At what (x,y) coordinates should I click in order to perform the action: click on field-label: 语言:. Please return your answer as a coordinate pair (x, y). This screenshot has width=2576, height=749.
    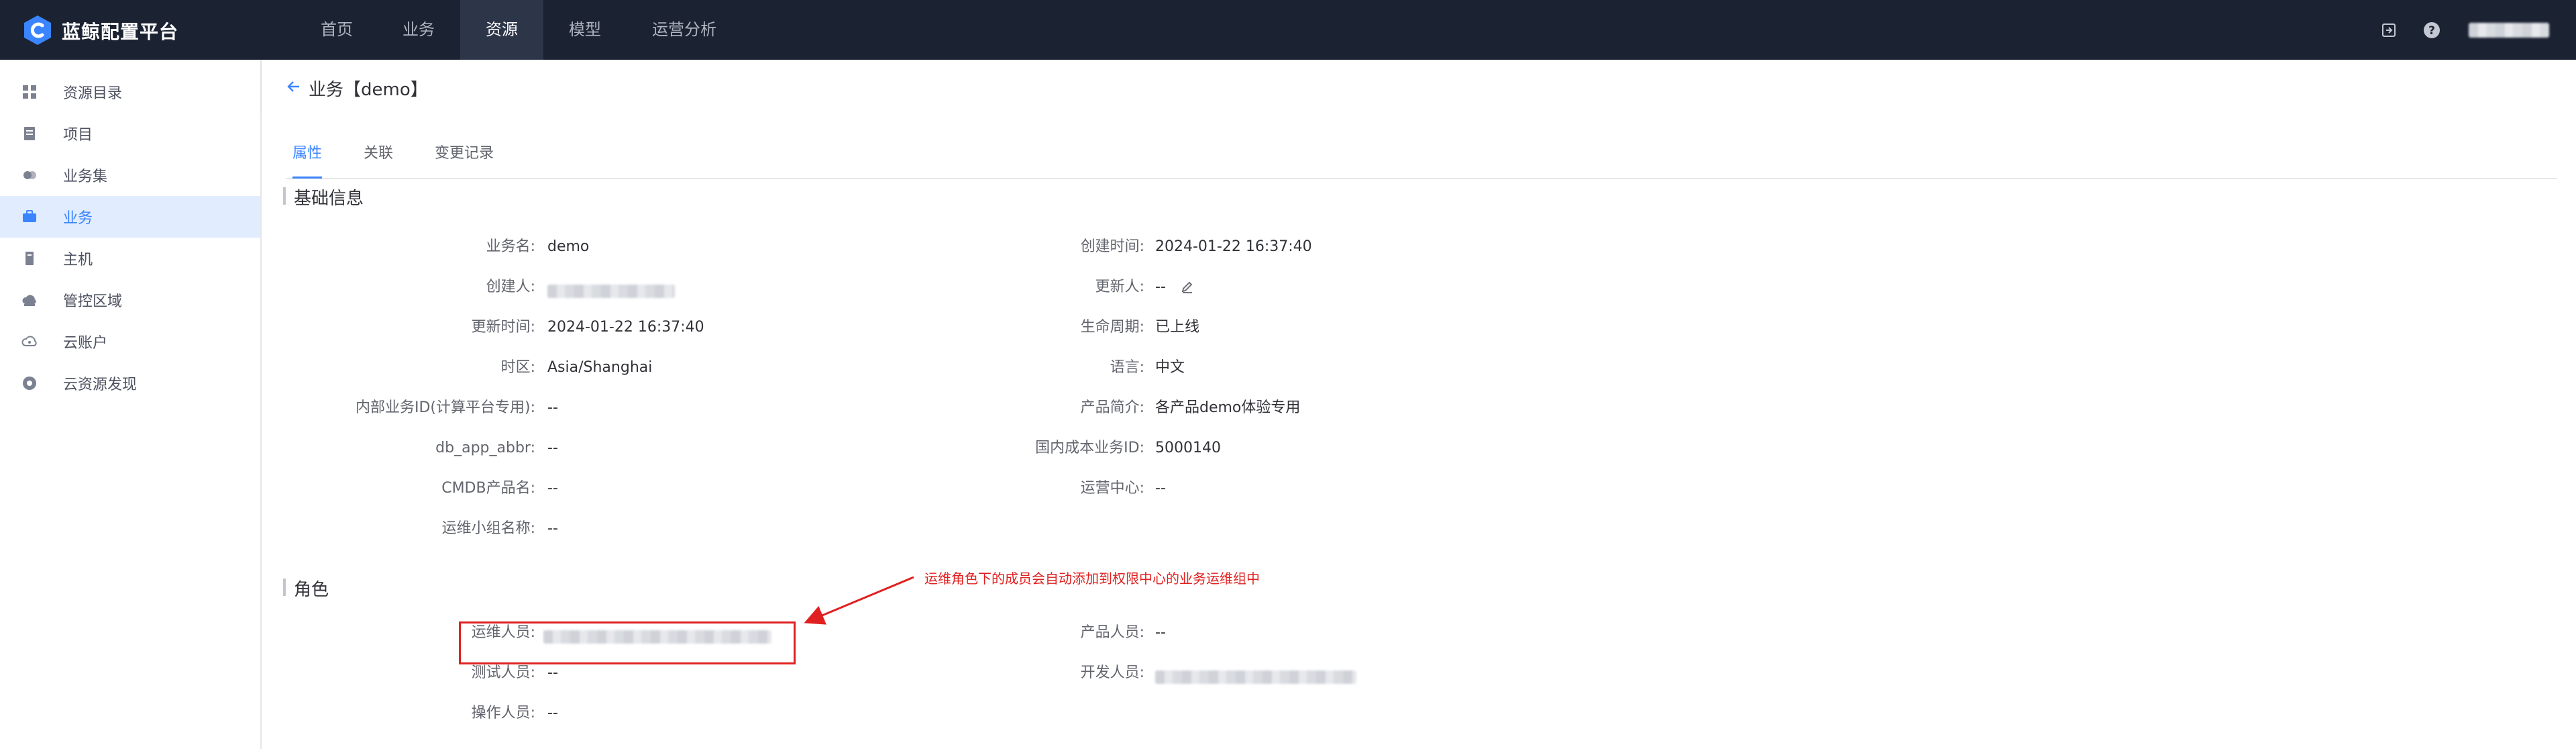
    Looking at the image, I should click on (1127, 367).